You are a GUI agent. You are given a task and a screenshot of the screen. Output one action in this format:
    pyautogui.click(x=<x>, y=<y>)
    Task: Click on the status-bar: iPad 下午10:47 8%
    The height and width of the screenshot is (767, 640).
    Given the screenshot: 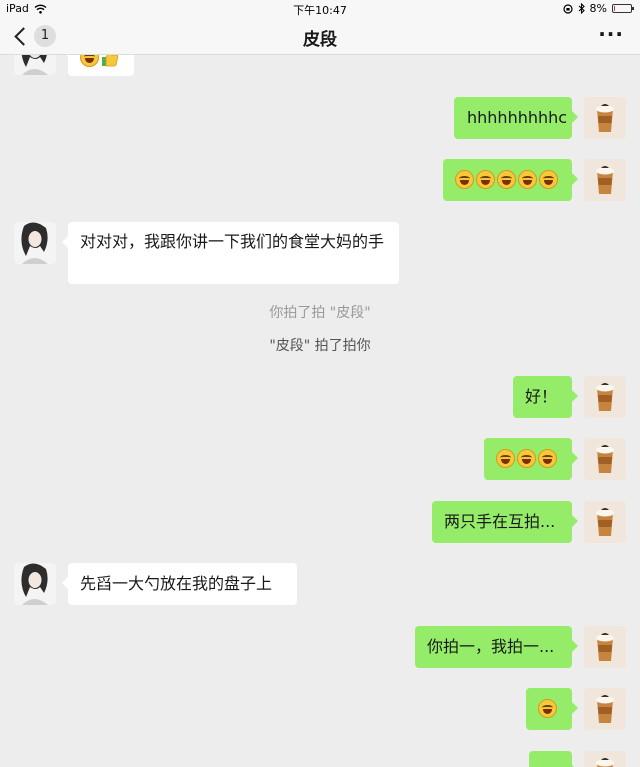 What is the action you would take?
    pyautogui.click(x=320, y=9)
    